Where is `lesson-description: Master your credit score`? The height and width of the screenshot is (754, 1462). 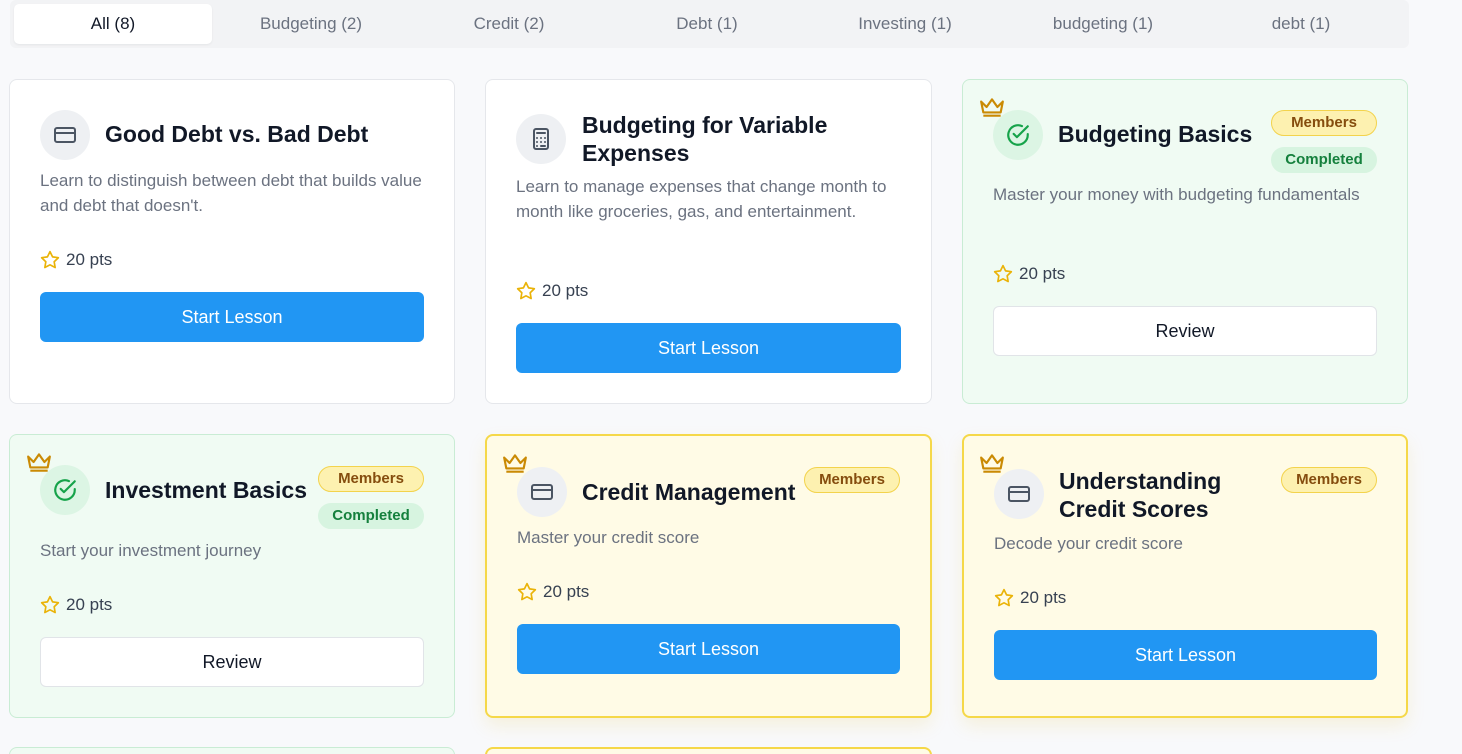 lesson-description: Master your credit score is located at coordinates (608, 537).